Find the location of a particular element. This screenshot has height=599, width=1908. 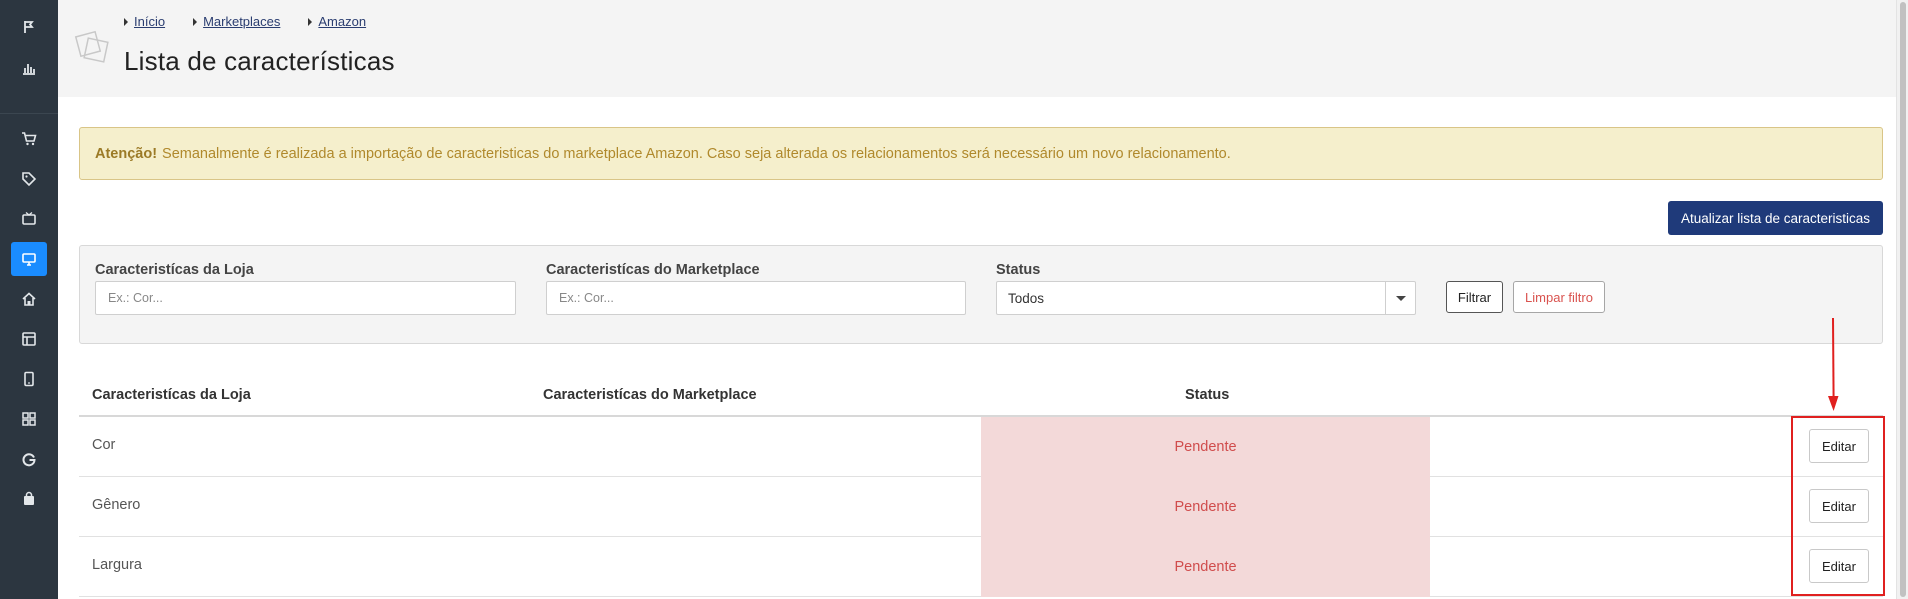

bag-icon is located at coordinates (29, 499).